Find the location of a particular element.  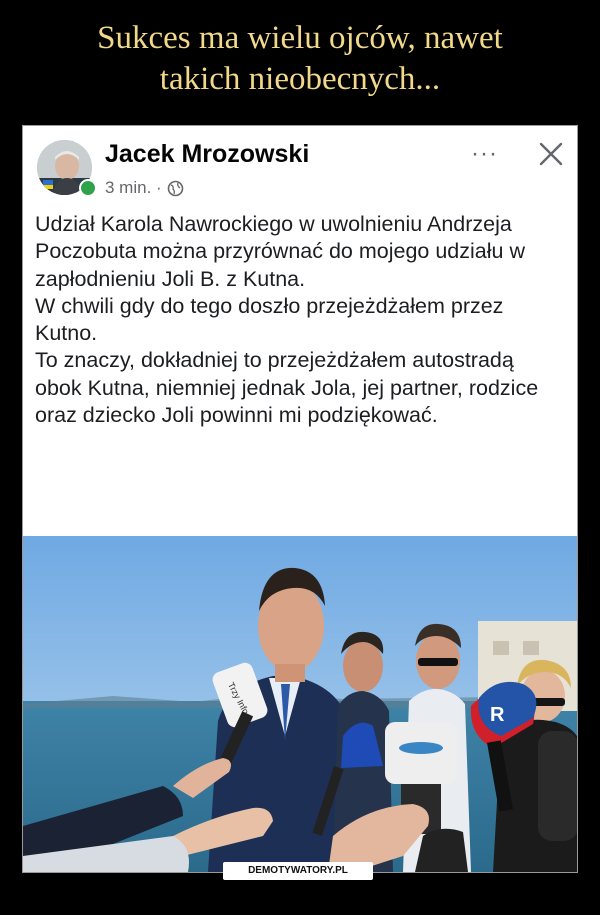

headline-line-1: Sukces ma wielu ojców, nawet is located at coordinates (300, 38).